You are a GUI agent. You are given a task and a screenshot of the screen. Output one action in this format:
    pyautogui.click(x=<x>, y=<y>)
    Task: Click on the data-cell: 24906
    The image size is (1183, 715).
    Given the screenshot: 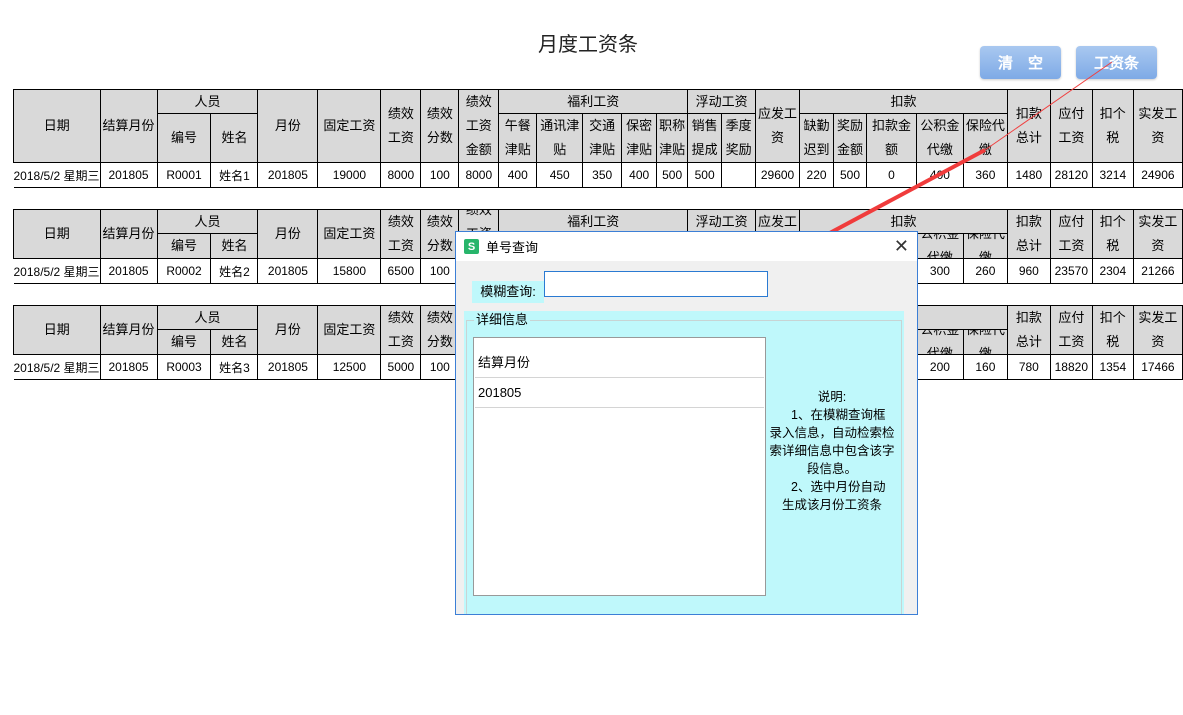 What is the action you would take?
    pyautogui.click(x=1157, y=175)
    